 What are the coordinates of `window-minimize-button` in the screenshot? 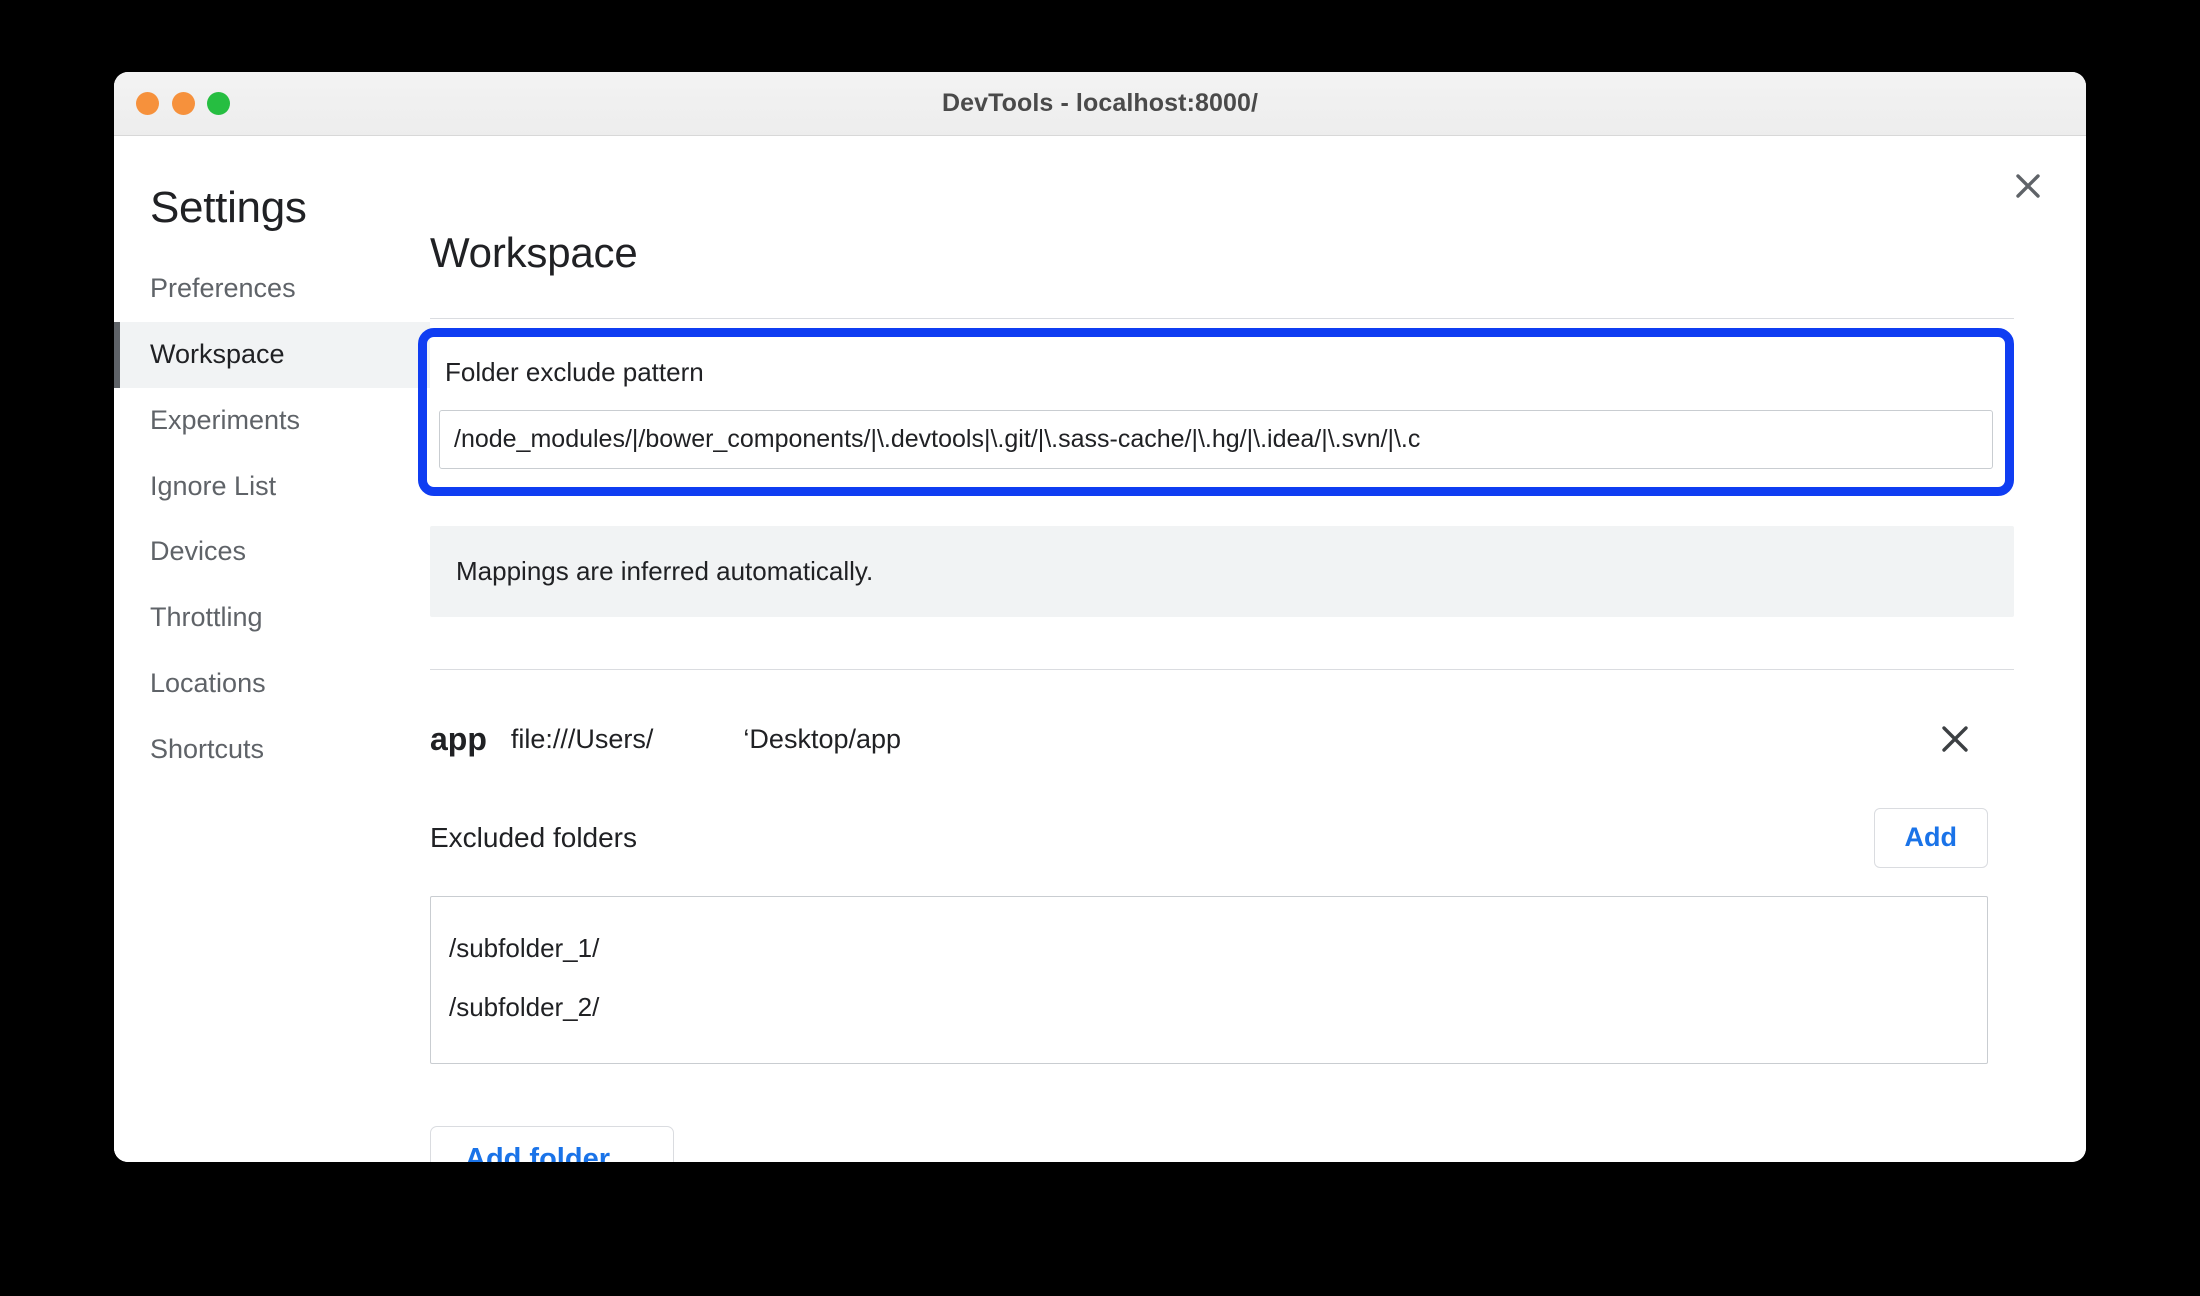 It's located at (183, 103).